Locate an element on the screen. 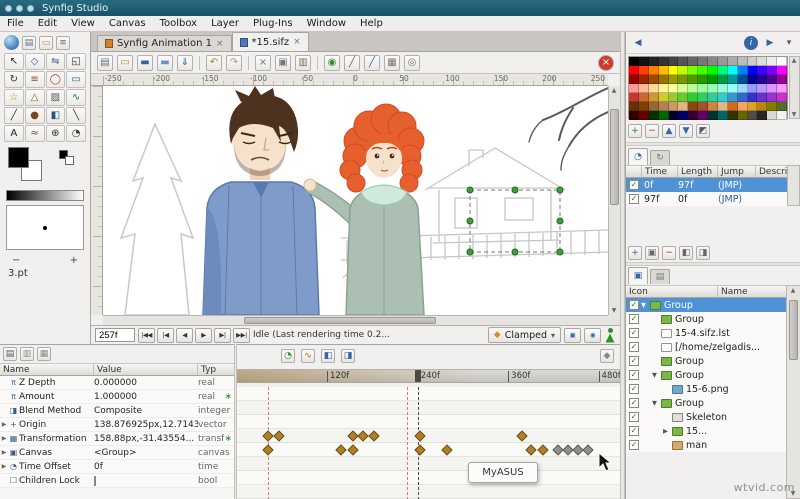  column-name: Name is located at coordinates (47, 369).